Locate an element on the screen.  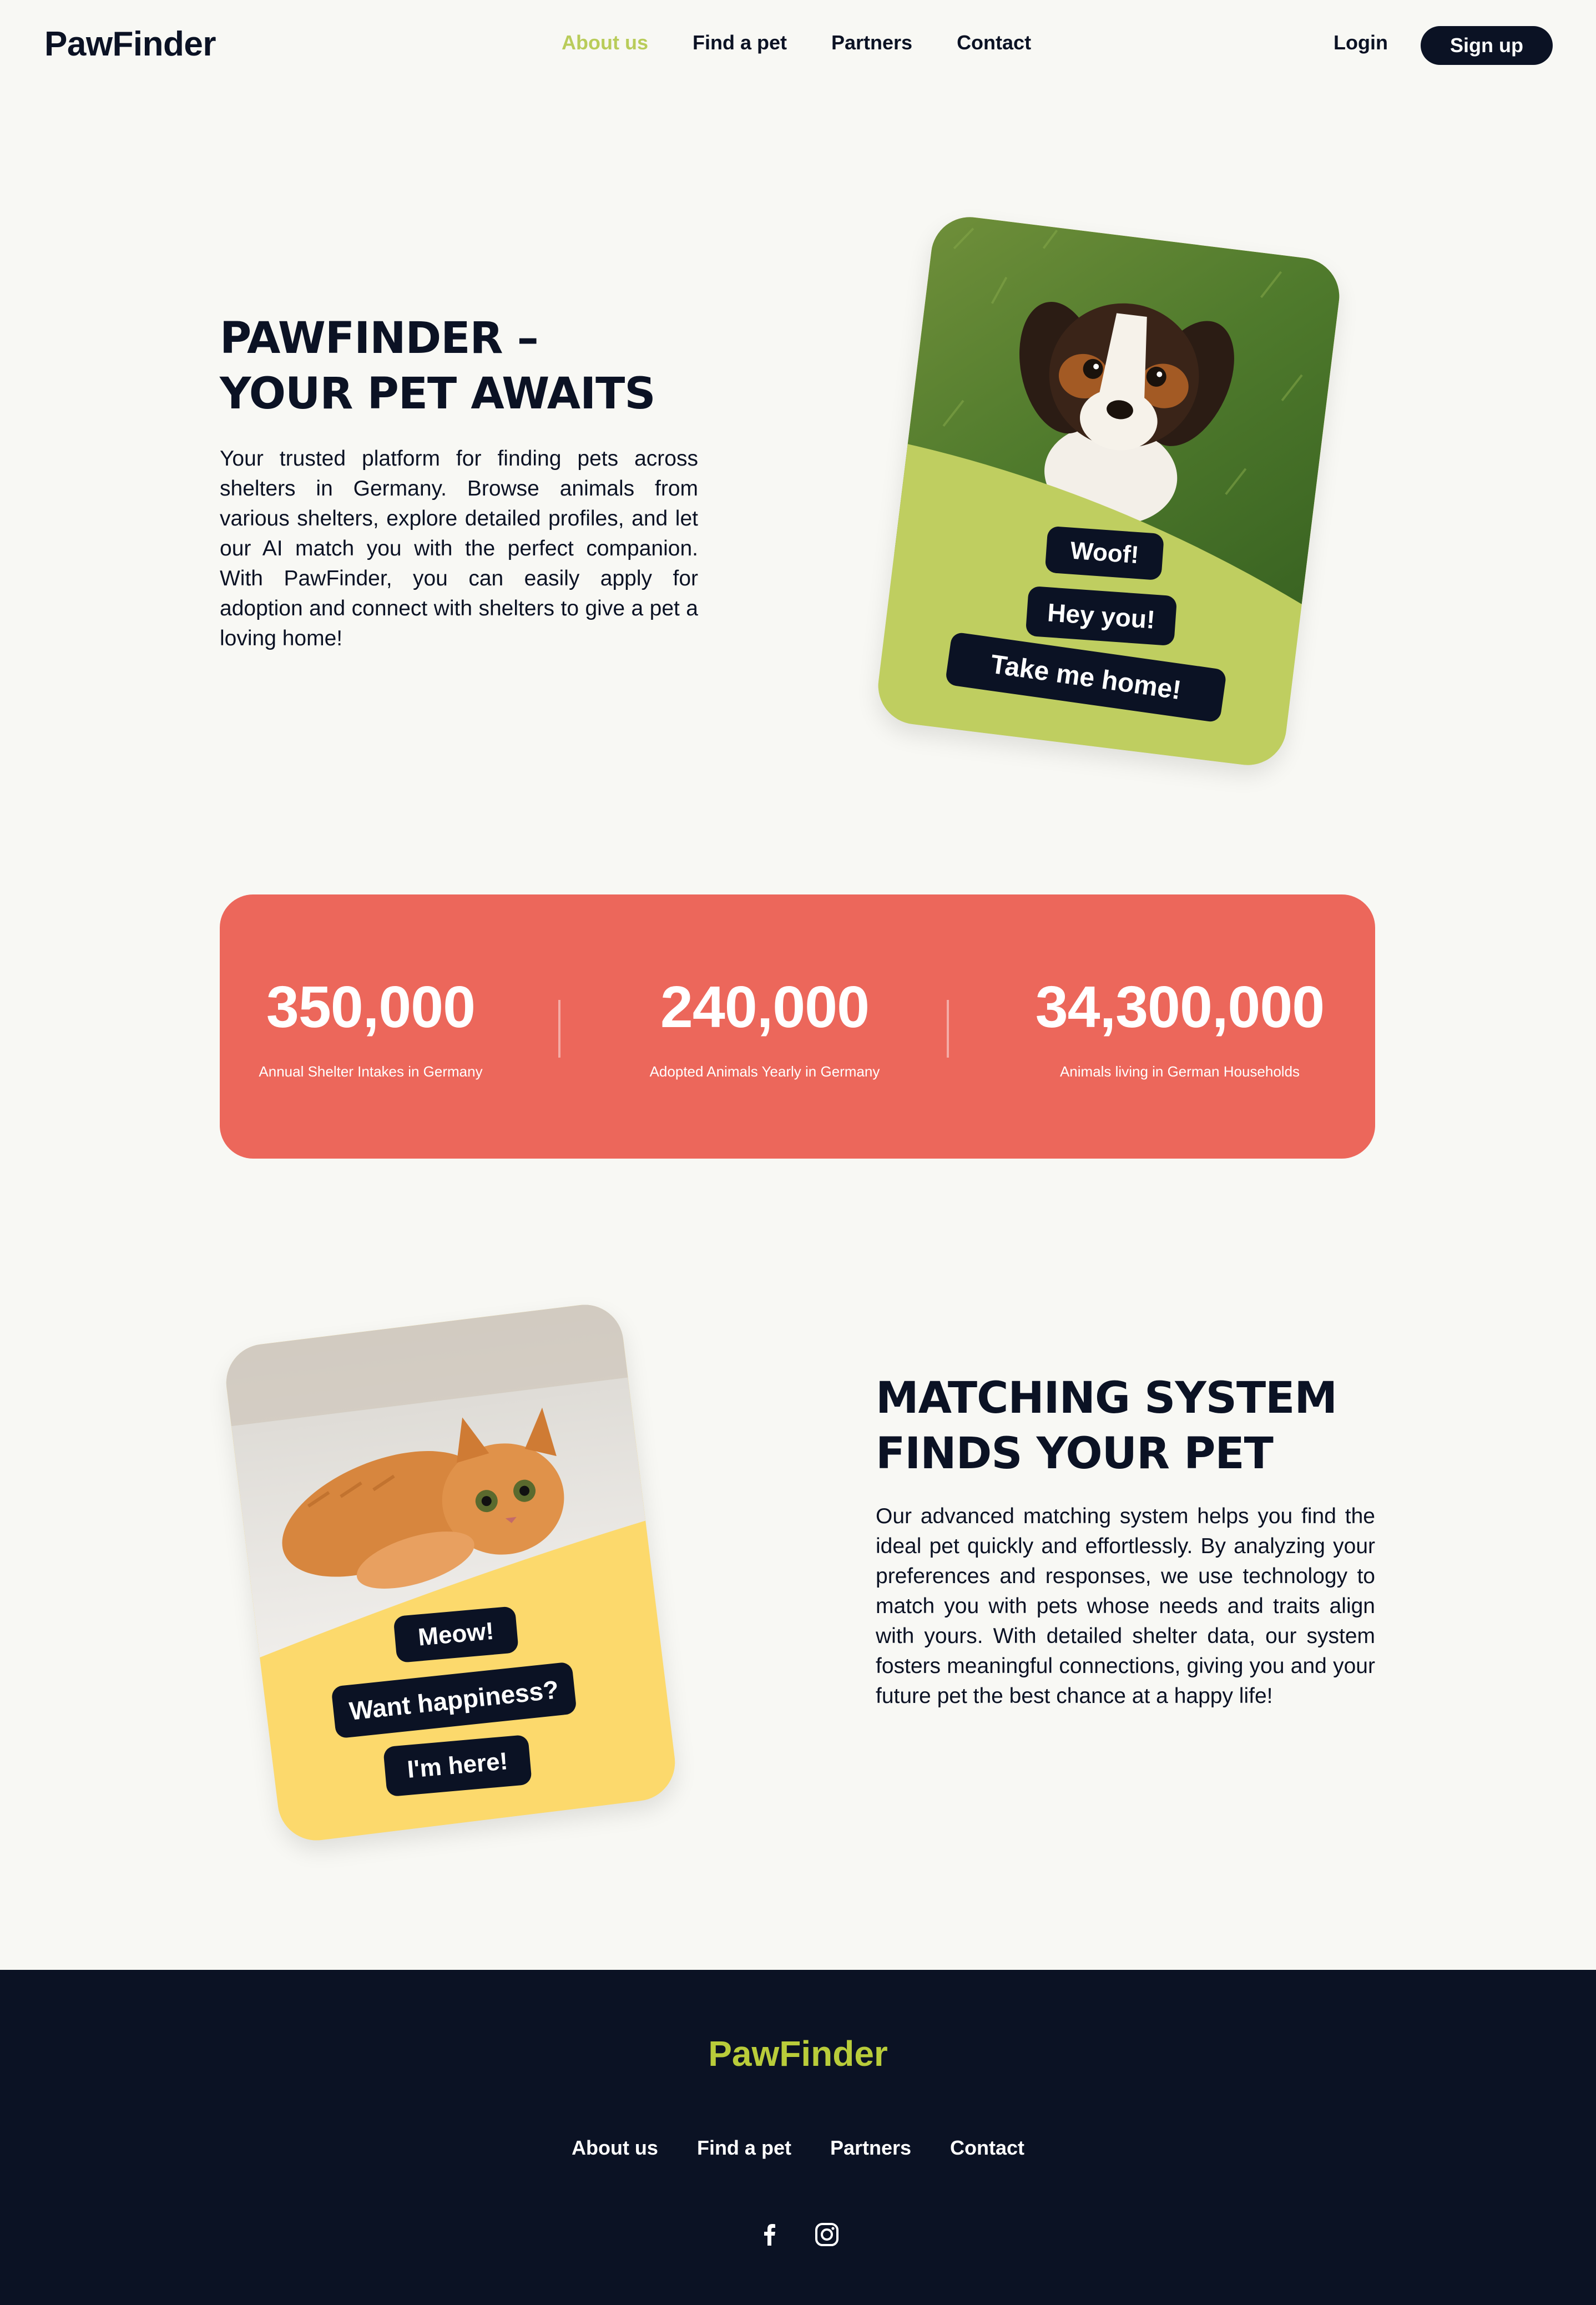
signup-button: Sign up is located at coordinates (1487, 45).